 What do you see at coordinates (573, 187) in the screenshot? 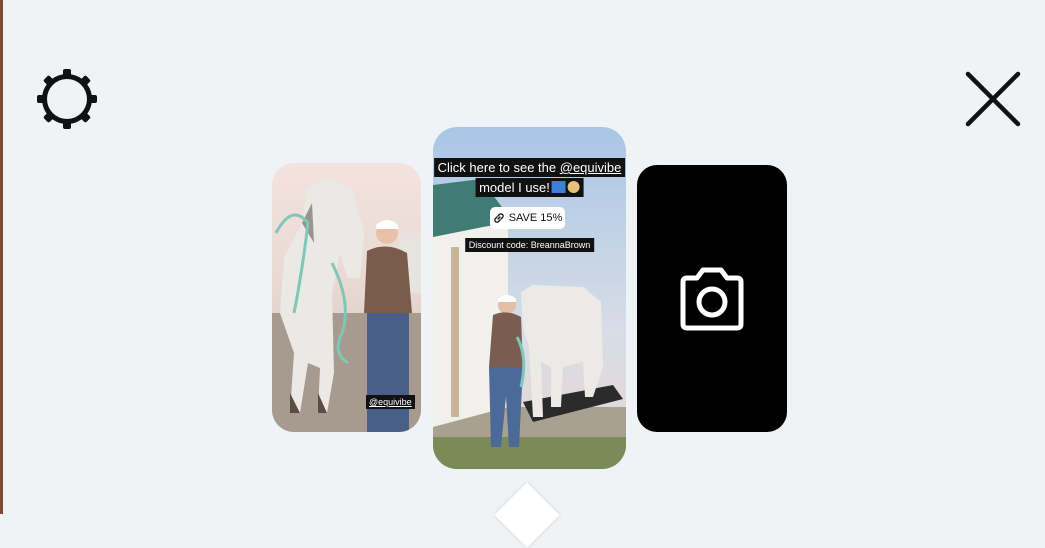
I see `hand-emoji` at bounding box center [573, 187].